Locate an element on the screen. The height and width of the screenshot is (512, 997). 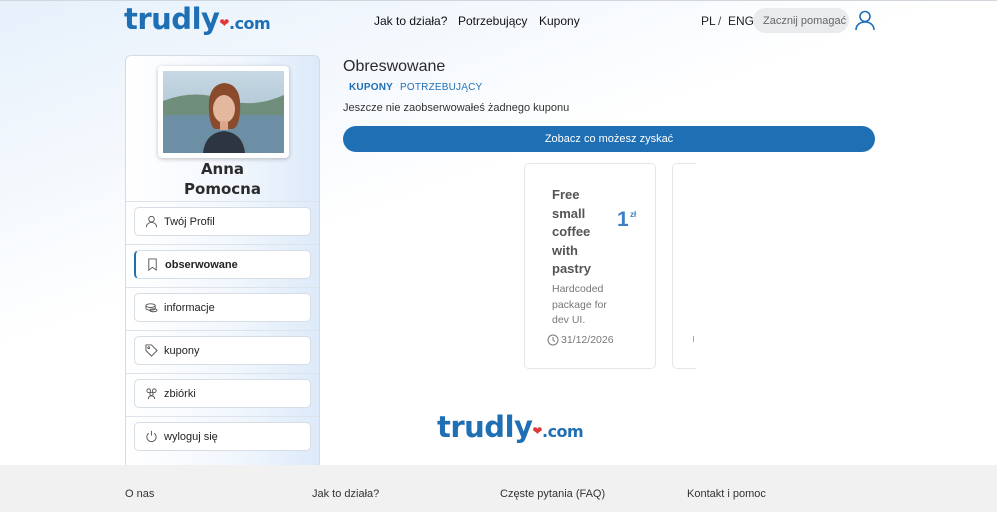
avatar is located at coordinates (223, 112).